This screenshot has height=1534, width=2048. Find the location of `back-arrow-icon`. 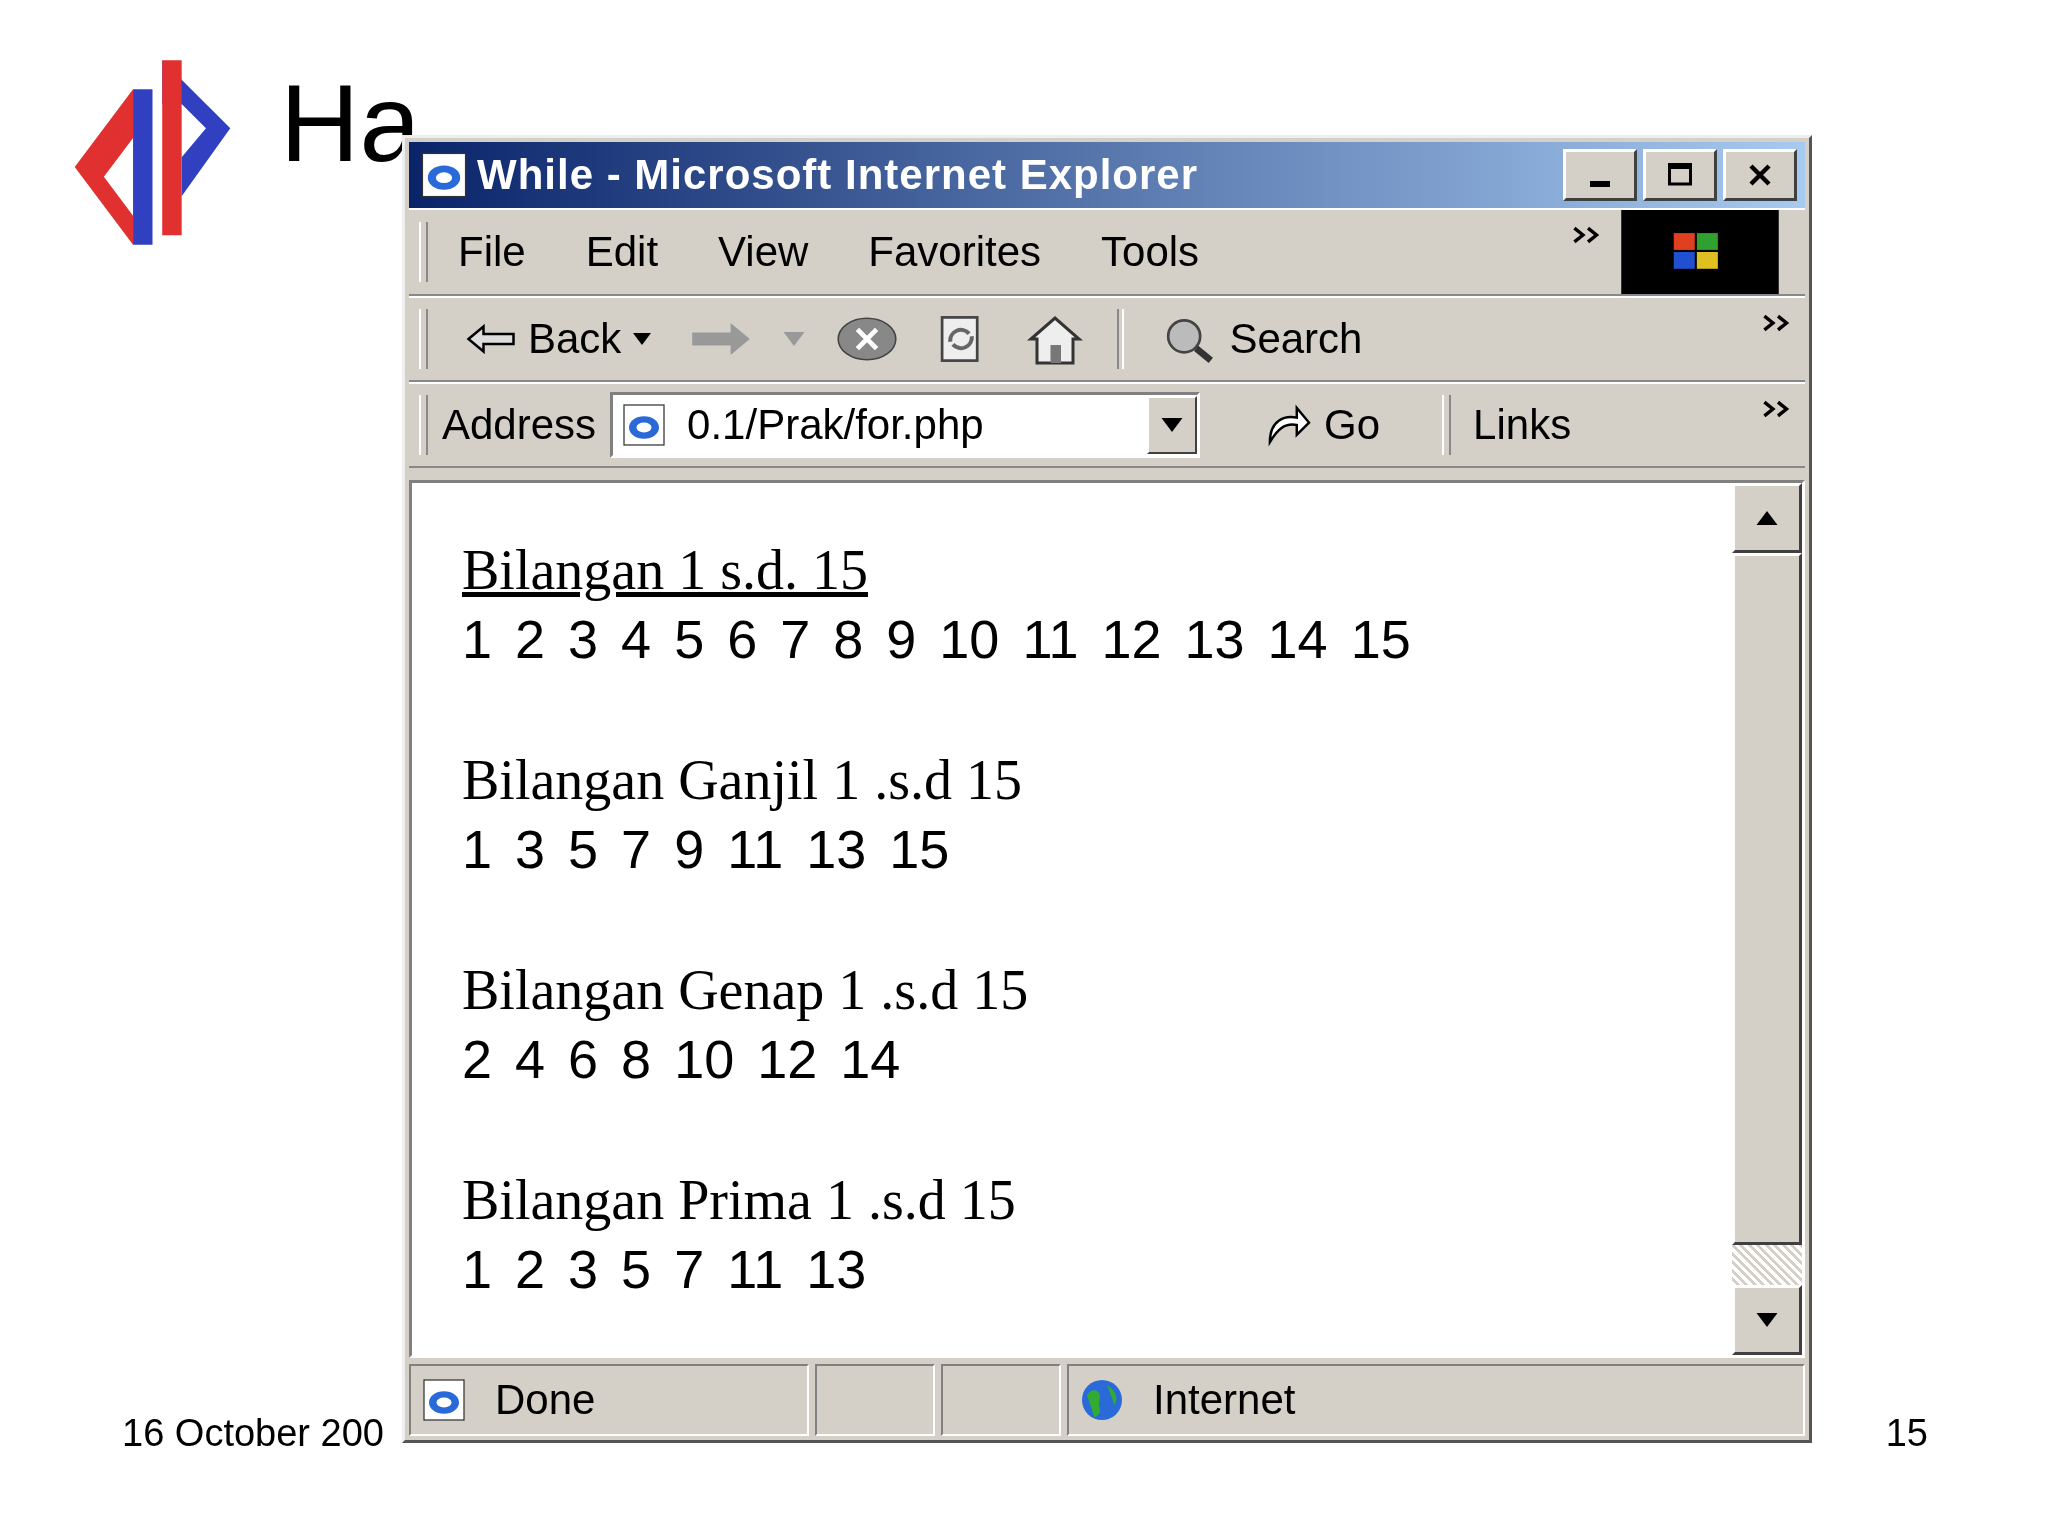

back-arrow-icon is located at coordinates (491, 339).